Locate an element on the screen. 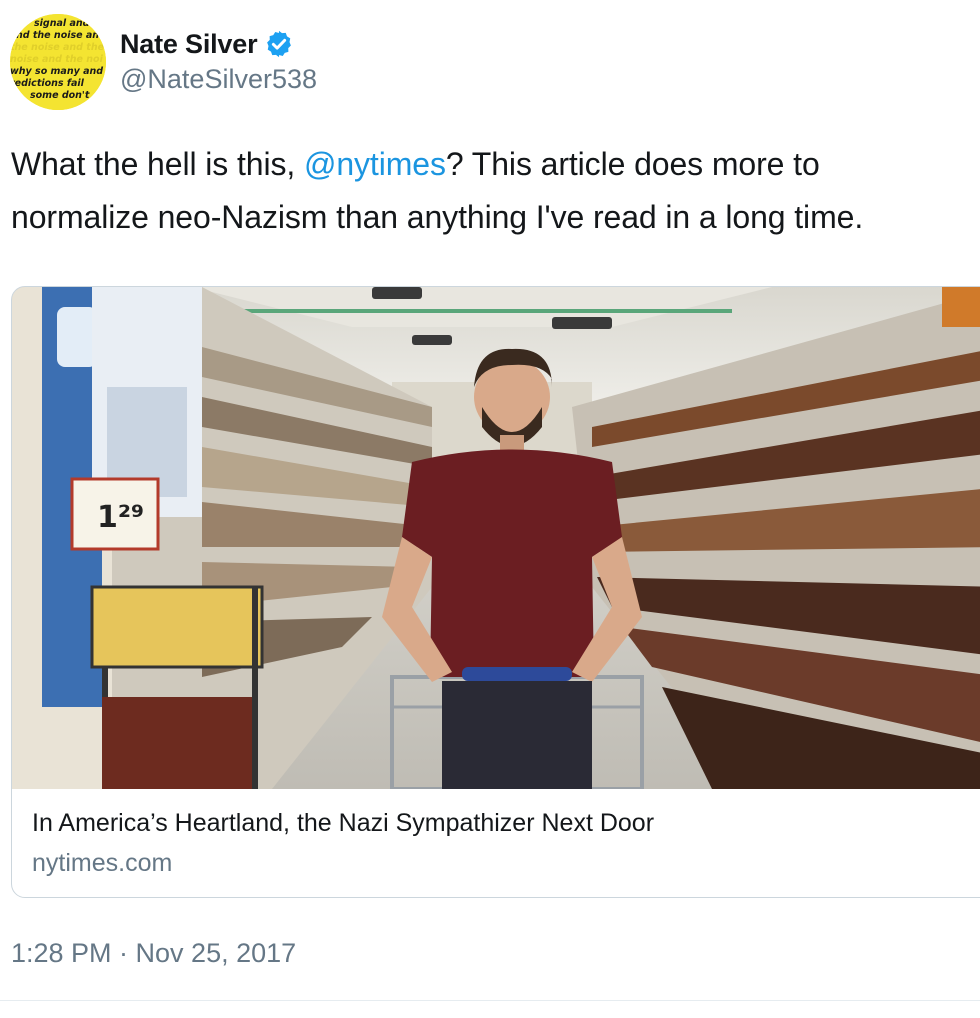 The height and width of the screenshot is (1018, 980). avatar-text-line: nd the noise and is located at coordinates (61, 35).